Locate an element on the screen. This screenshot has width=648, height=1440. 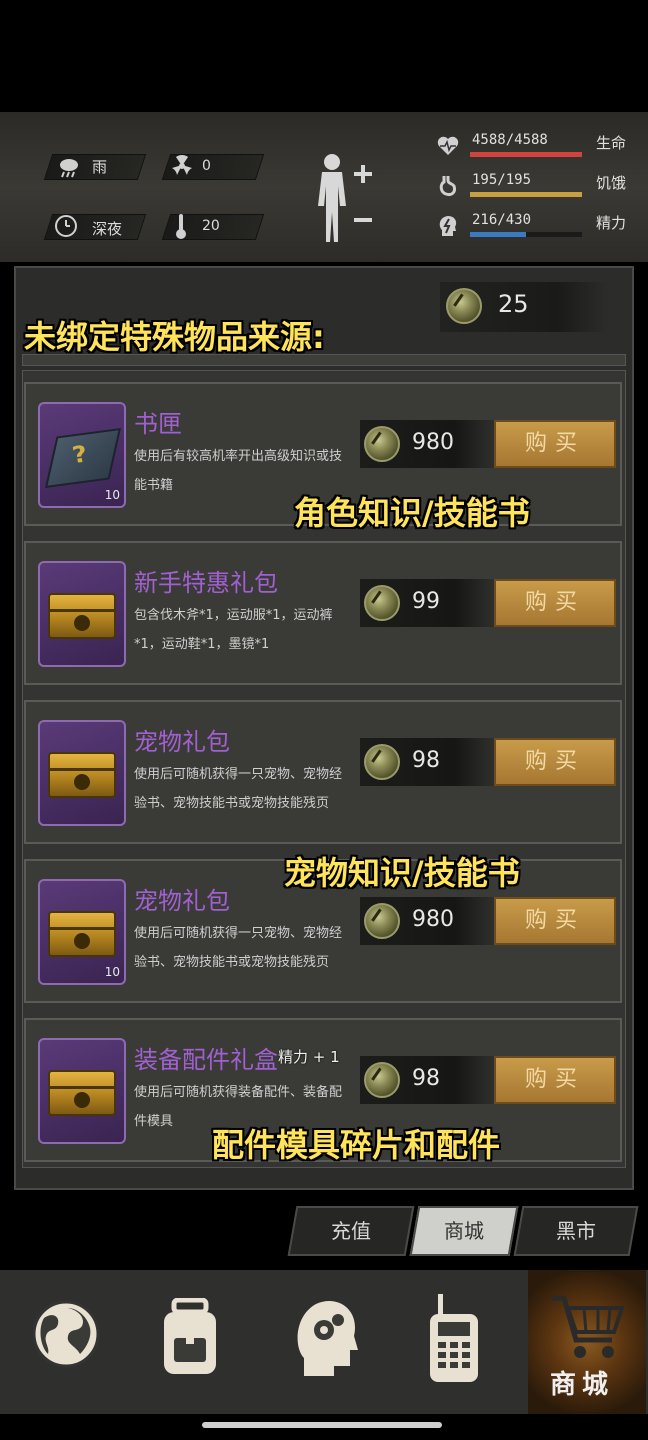
globe-icon is located at coordinates (66, 1334).